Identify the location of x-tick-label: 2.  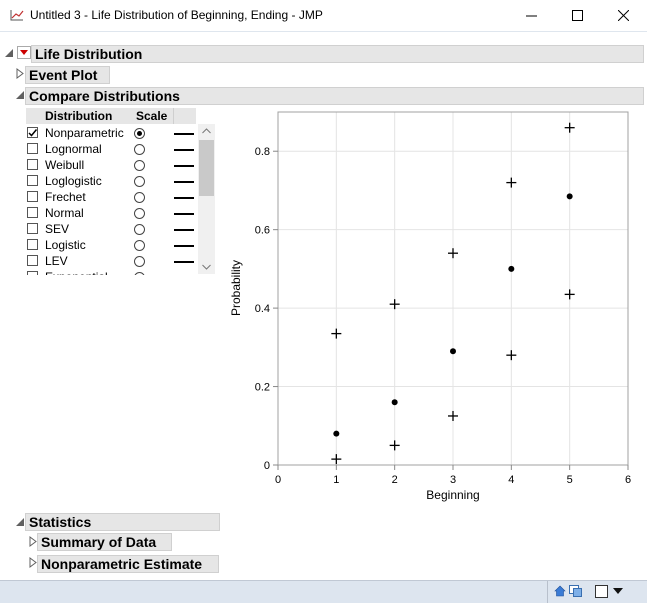
(395, 480).